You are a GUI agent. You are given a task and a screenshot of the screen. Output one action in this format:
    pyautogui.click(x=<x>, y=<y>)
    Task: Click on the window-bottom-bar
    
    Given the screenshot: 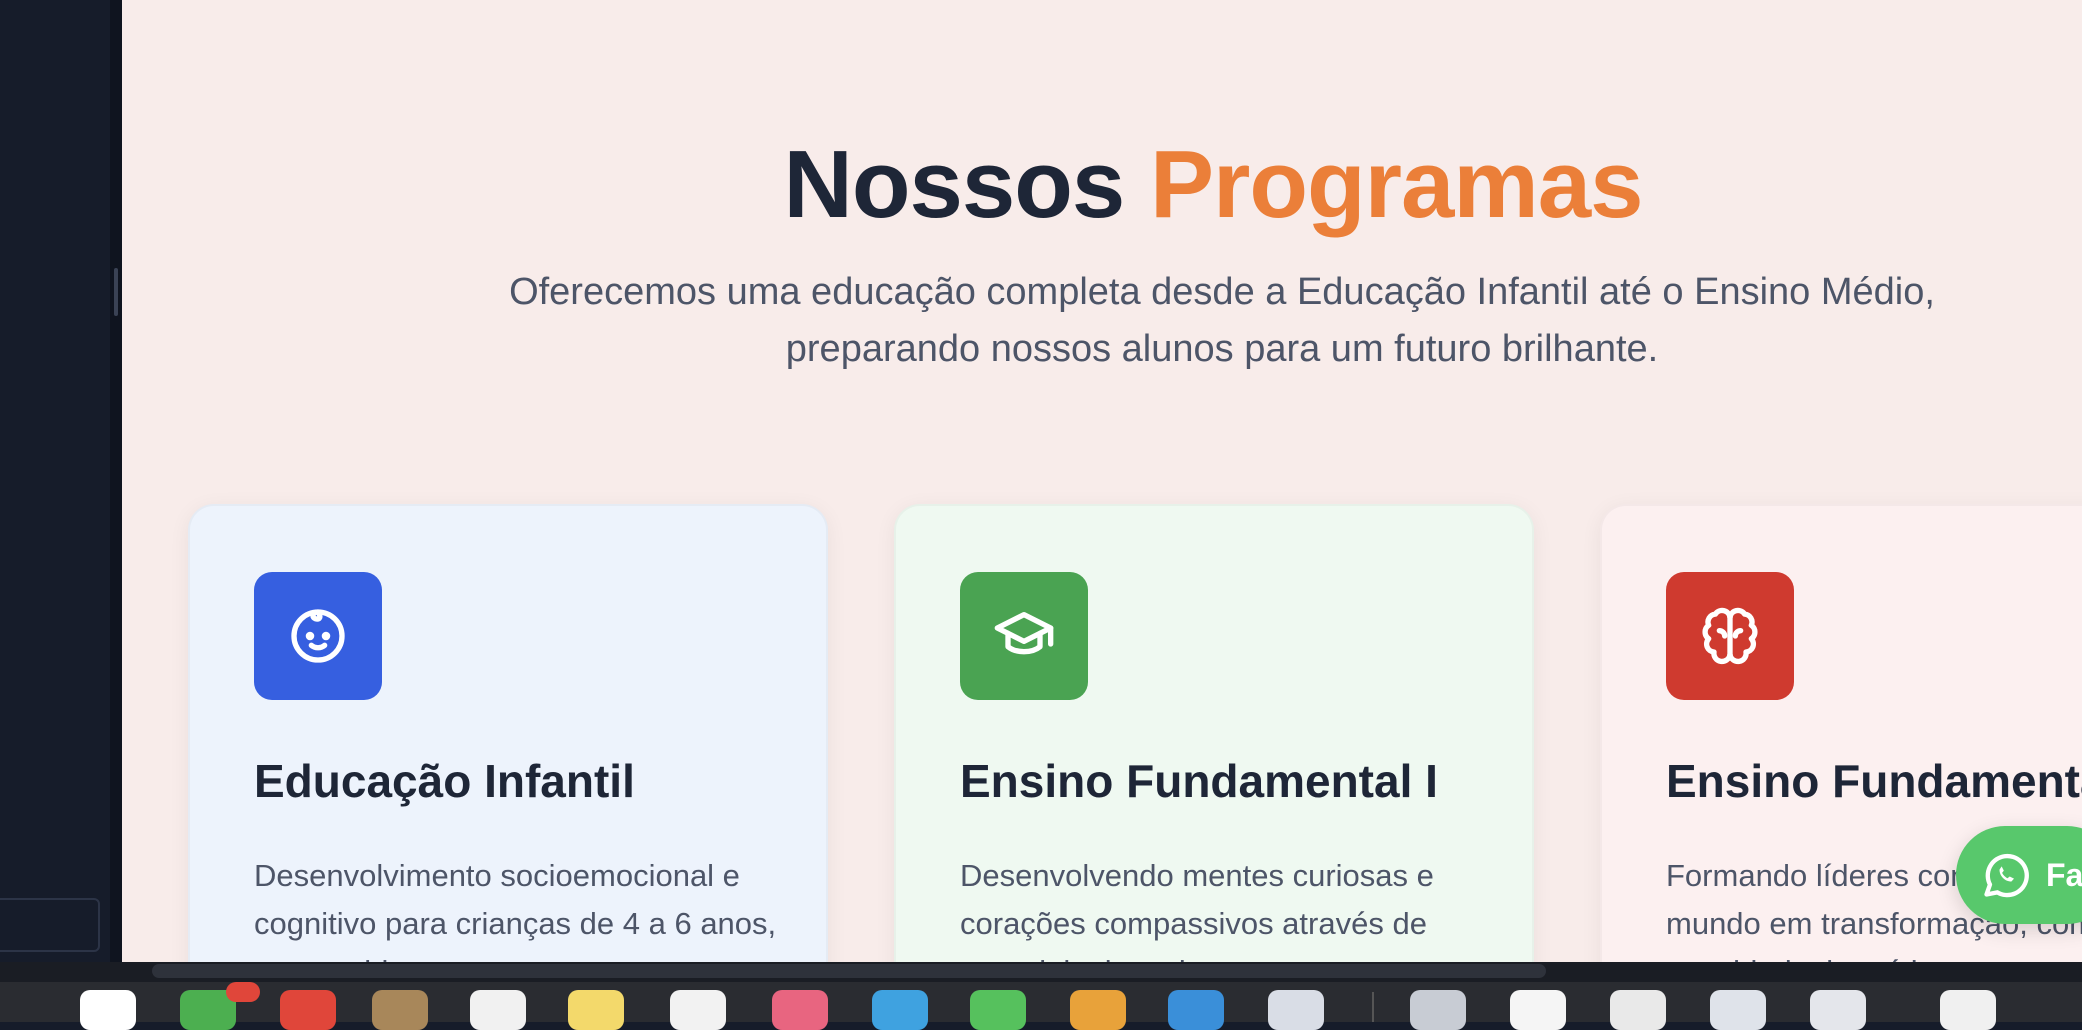 What is the action you would take?
    pyautogui.click(x=1041, y=996)
    